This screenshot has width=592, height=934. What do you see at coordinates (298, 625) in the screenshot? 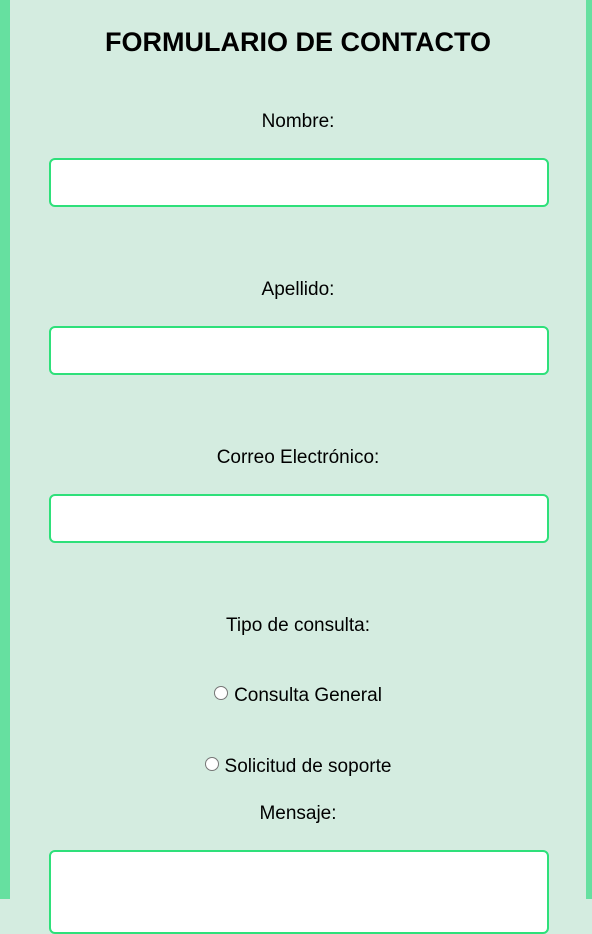
I see `tipo-consulta-label: Tipo de consulta:` at bounding box center [298, 625].